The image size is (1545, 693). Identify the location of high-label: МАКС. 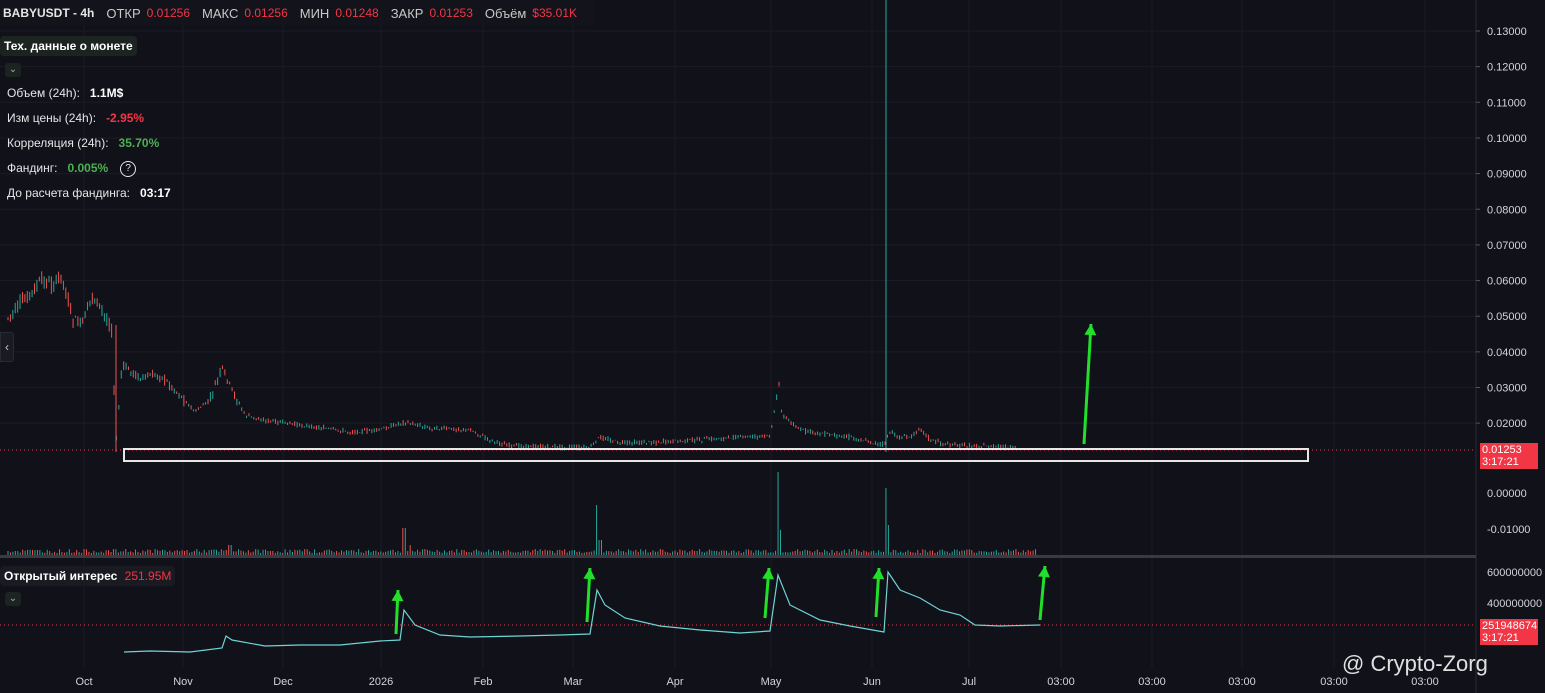
(220, 13).